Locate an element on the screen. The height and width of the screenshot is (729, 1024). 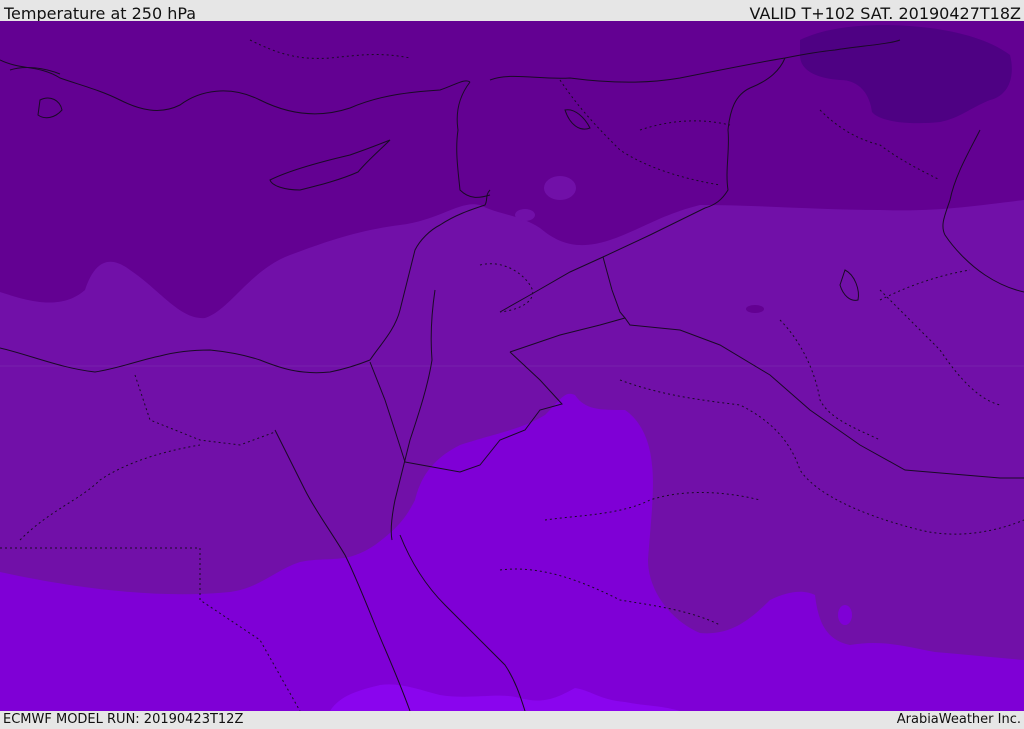
model-run: ECMWF MODEL RUN: 20190423T12Z is located at coordinates (123, 719).